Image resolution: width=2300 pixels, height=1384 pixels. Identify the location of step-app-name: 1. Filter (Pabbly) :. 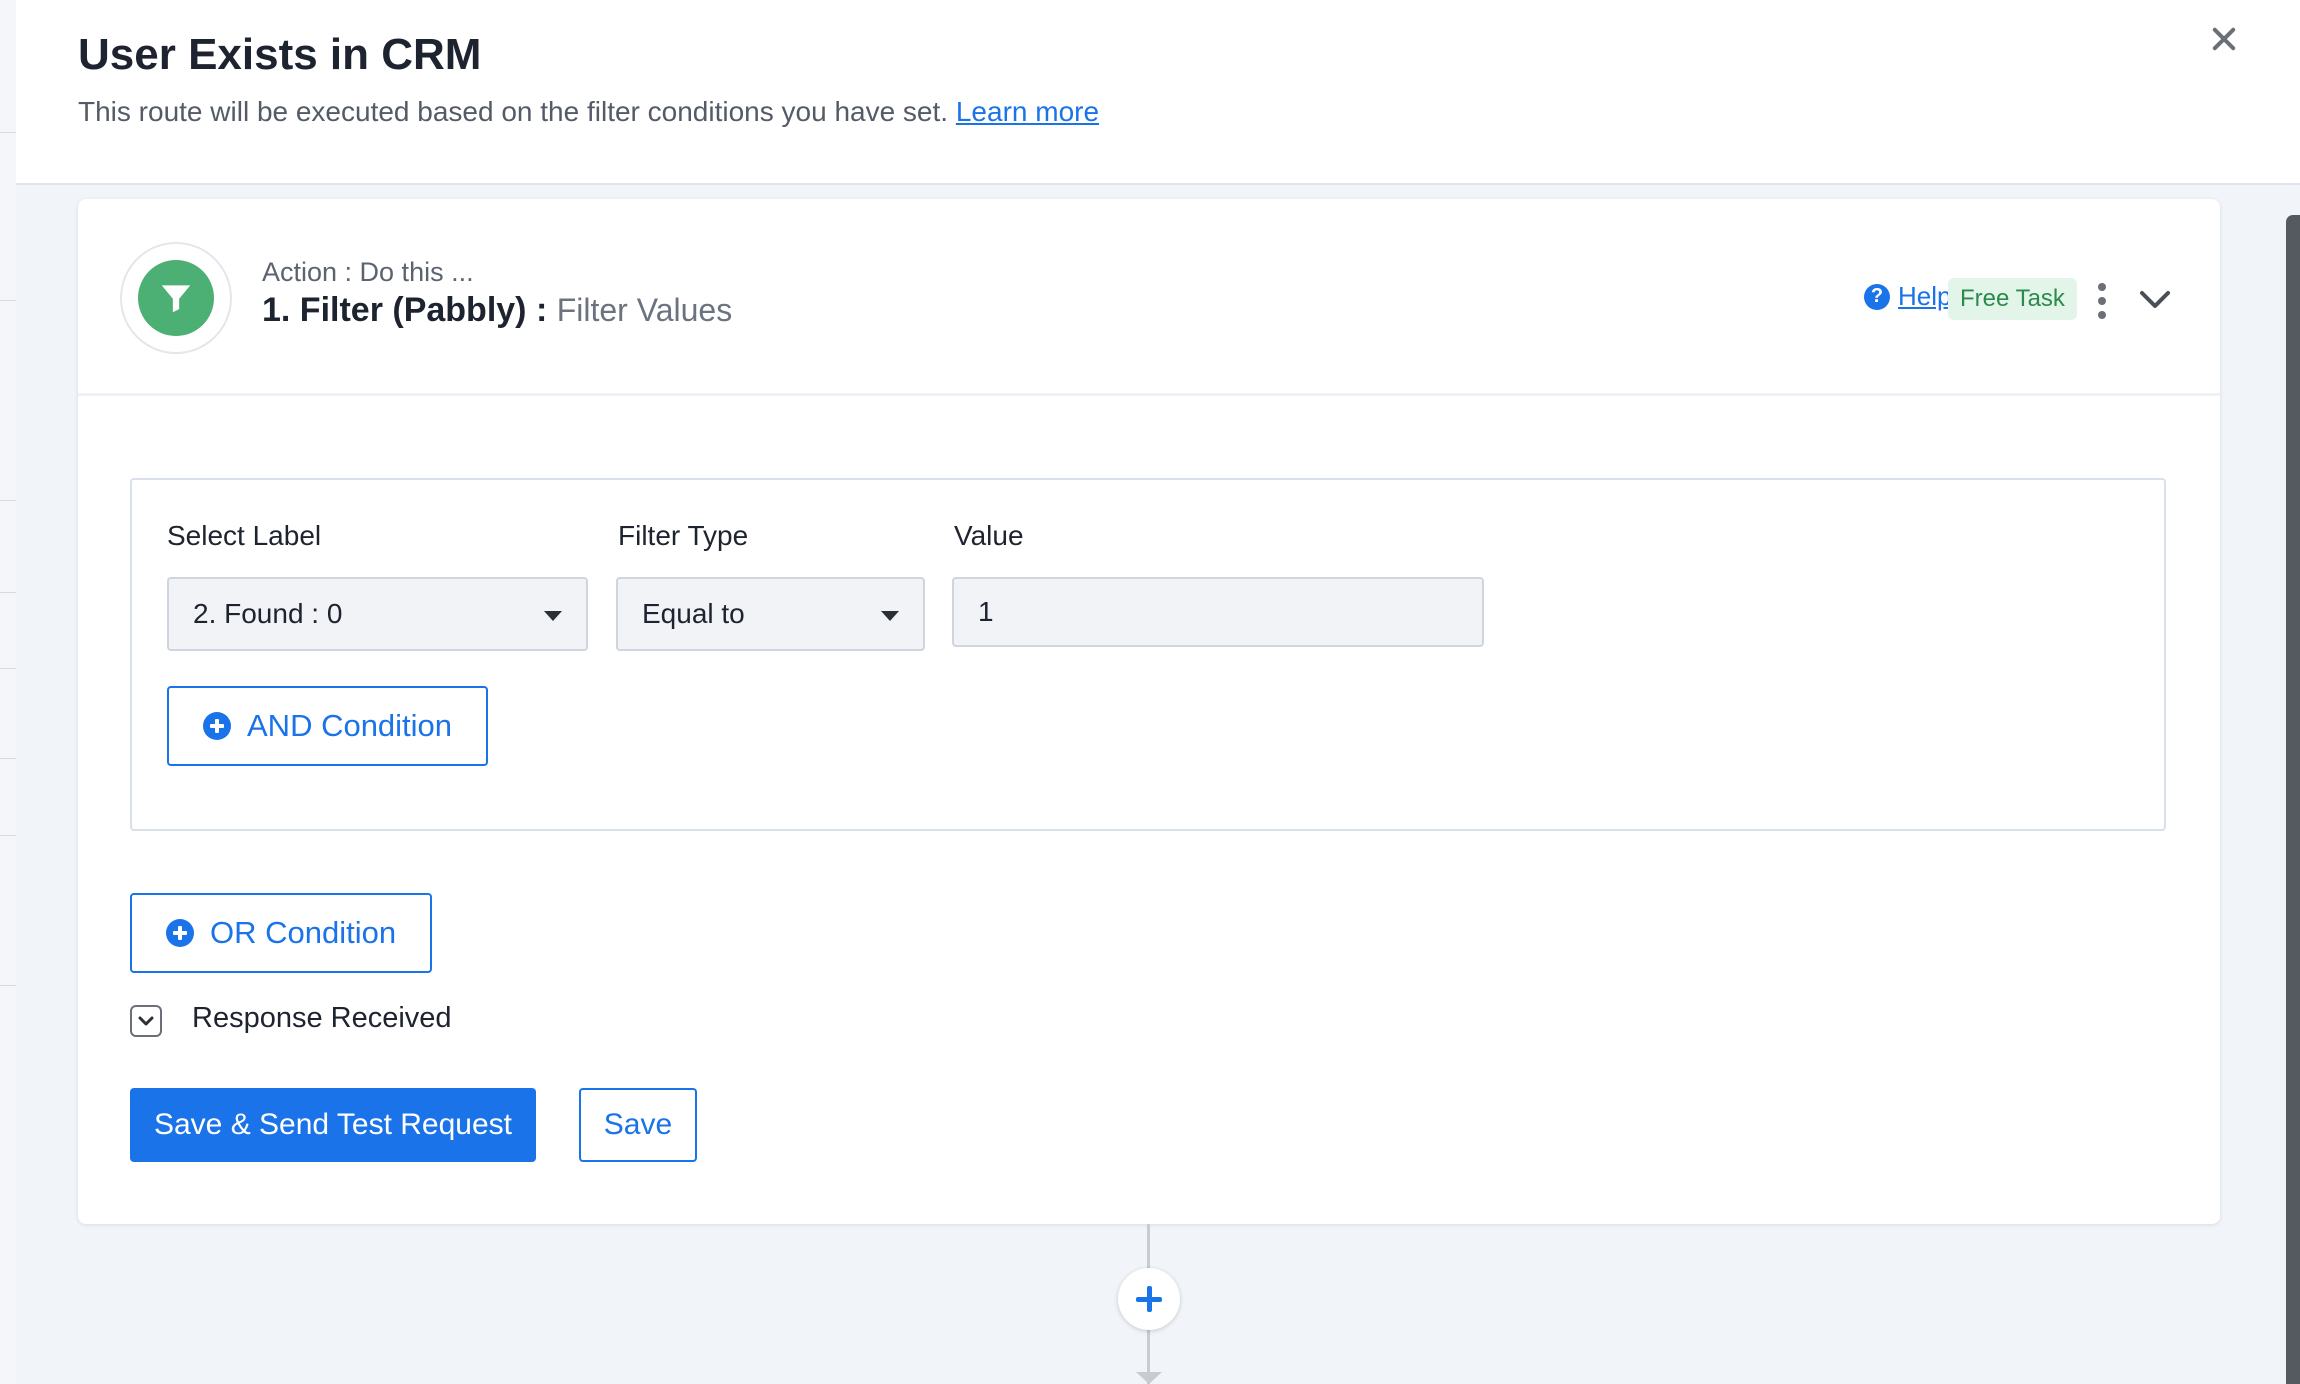
(405, 310).